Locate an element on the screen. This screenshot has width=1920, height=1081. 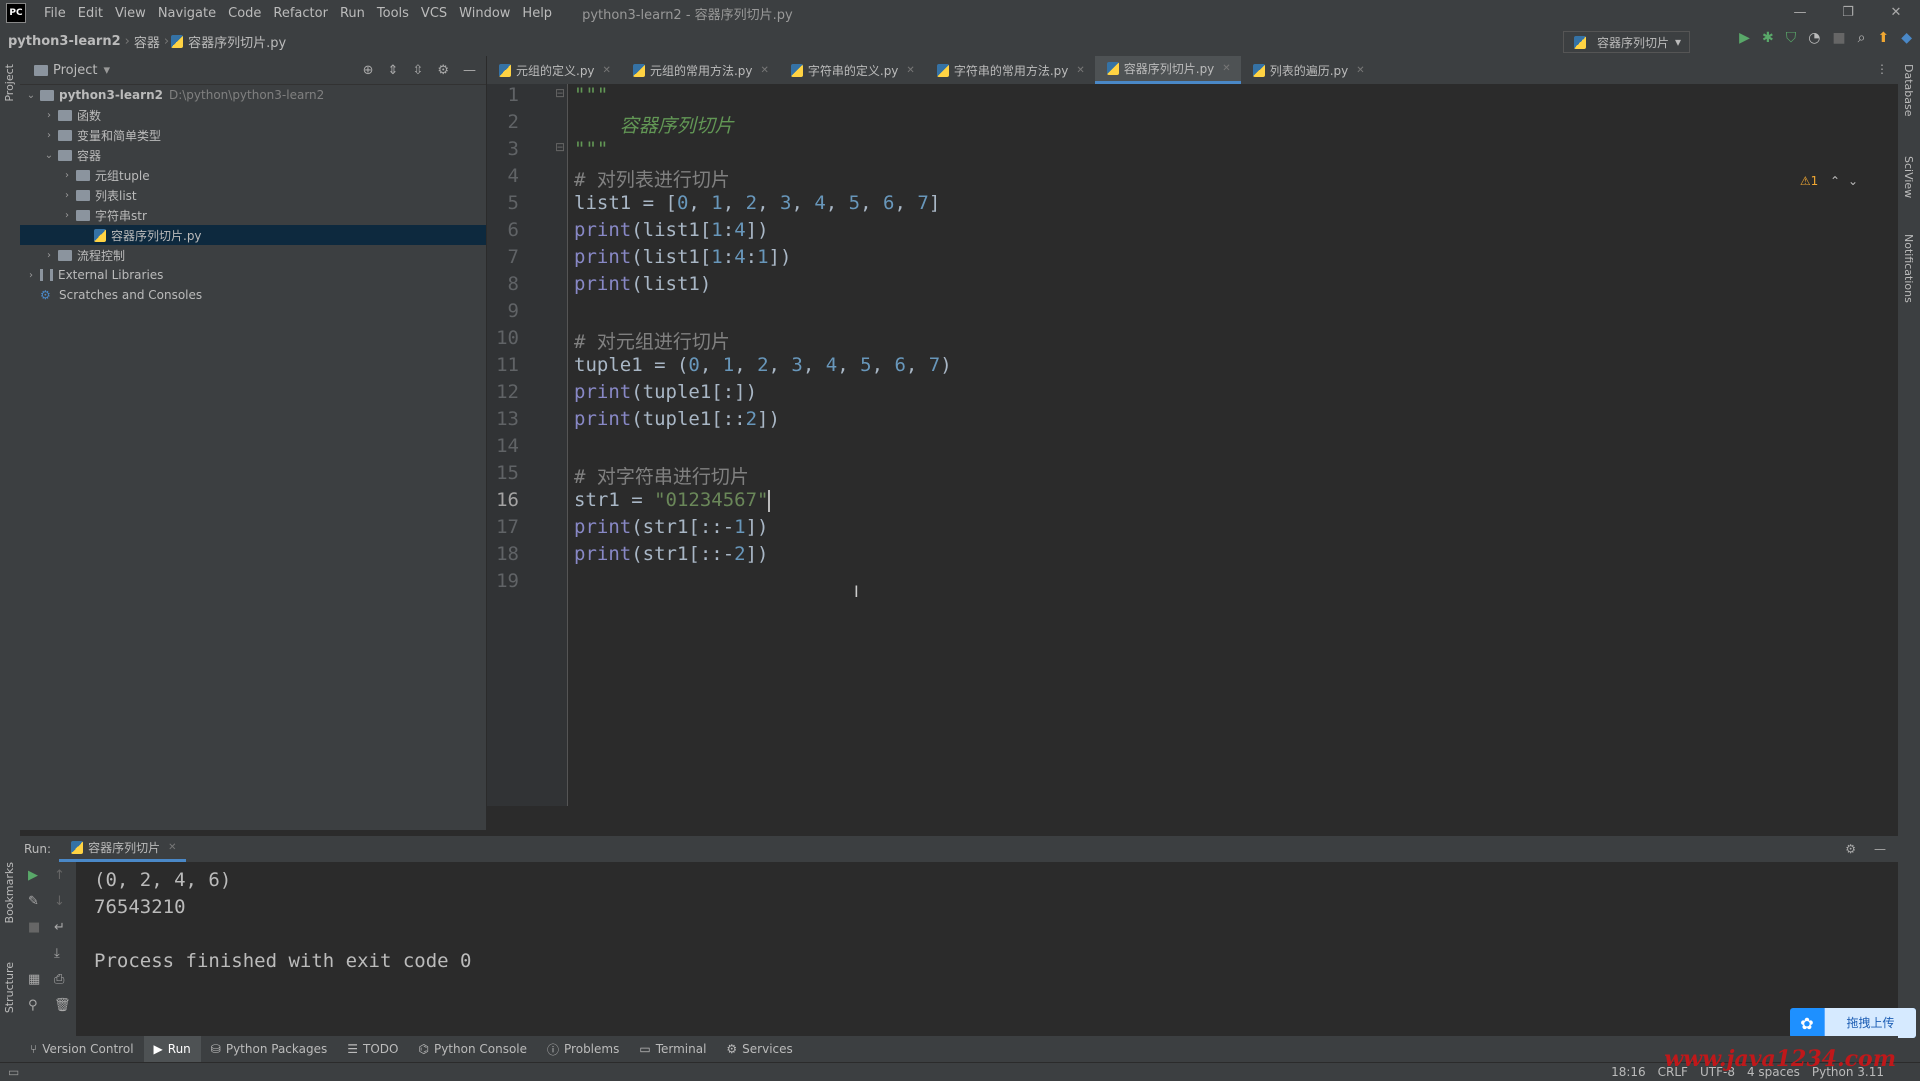
more-tabs-icon: ⋮ is located at coordinates (1882, 69).